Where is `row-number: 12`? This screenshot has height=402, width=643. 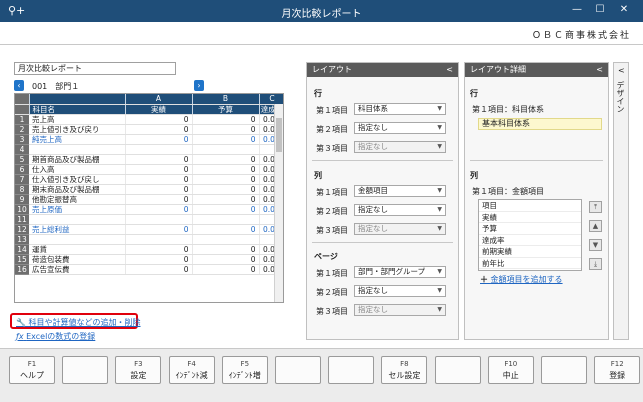
row-number: 12 is located at coordinates (22, 229).